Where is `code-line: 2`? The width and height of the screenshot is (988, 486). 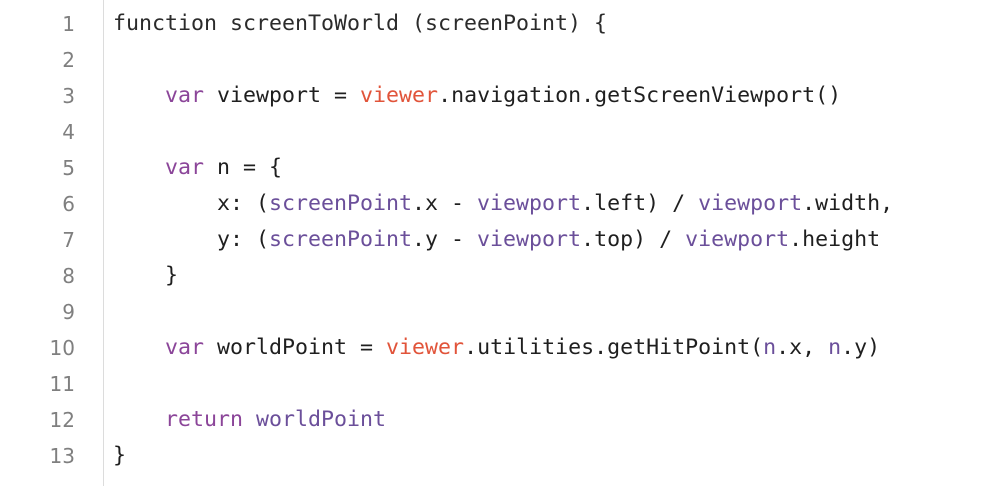
code-line: 2 is located at coordinates (494, 60).